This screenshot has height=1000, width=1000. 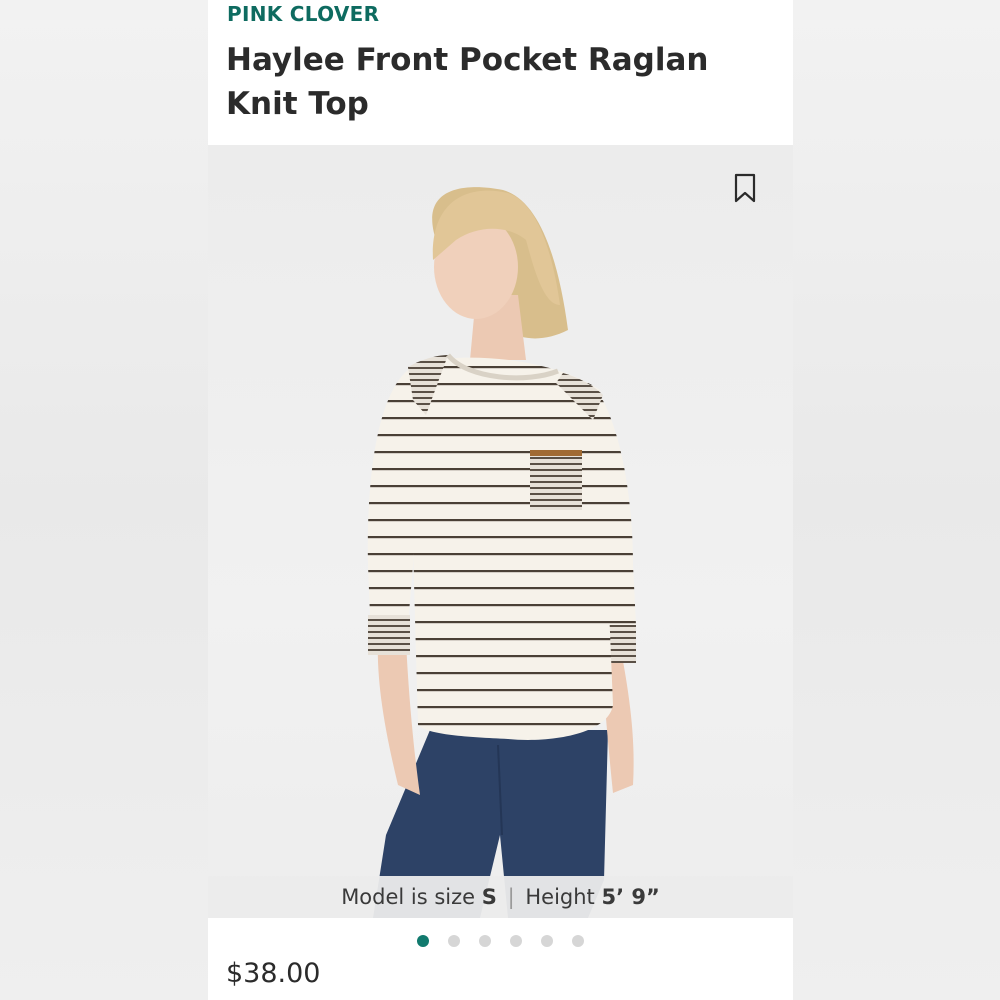 I want to click on bookmark-icon, so click(x=745, y=188).